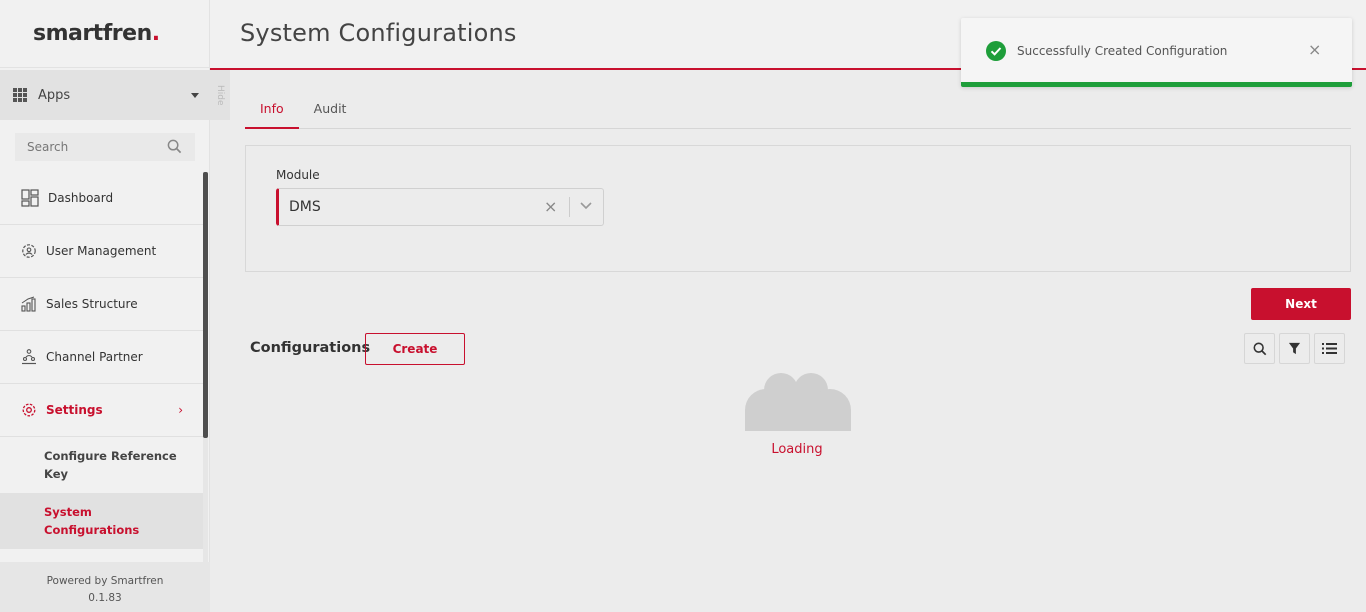 The width and height of the screenshot is (1366, 612). What do you see at coordinates (330, 114) in the screenshot?
I see `tab-audit: Audit` at bounding box center [330, 114].